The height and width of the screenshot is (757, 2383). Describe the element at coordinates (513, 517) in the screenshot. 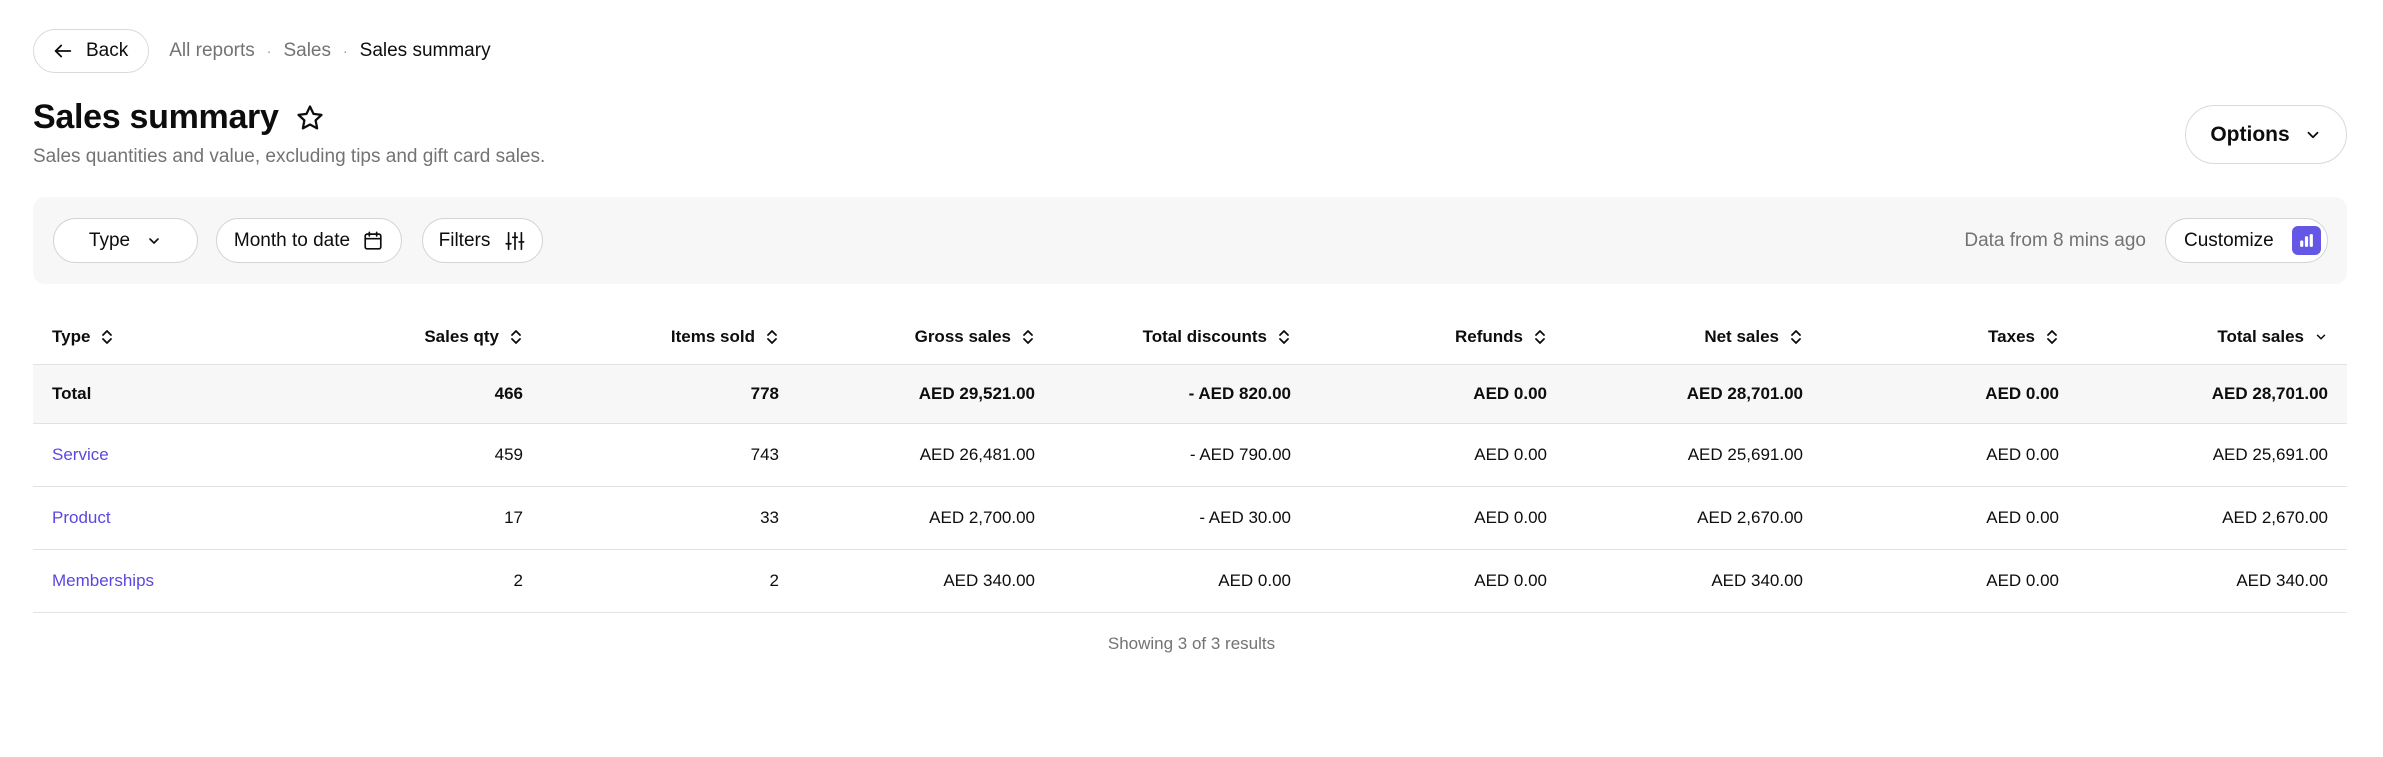

I see `cell-sales-qty: 17` at that location.